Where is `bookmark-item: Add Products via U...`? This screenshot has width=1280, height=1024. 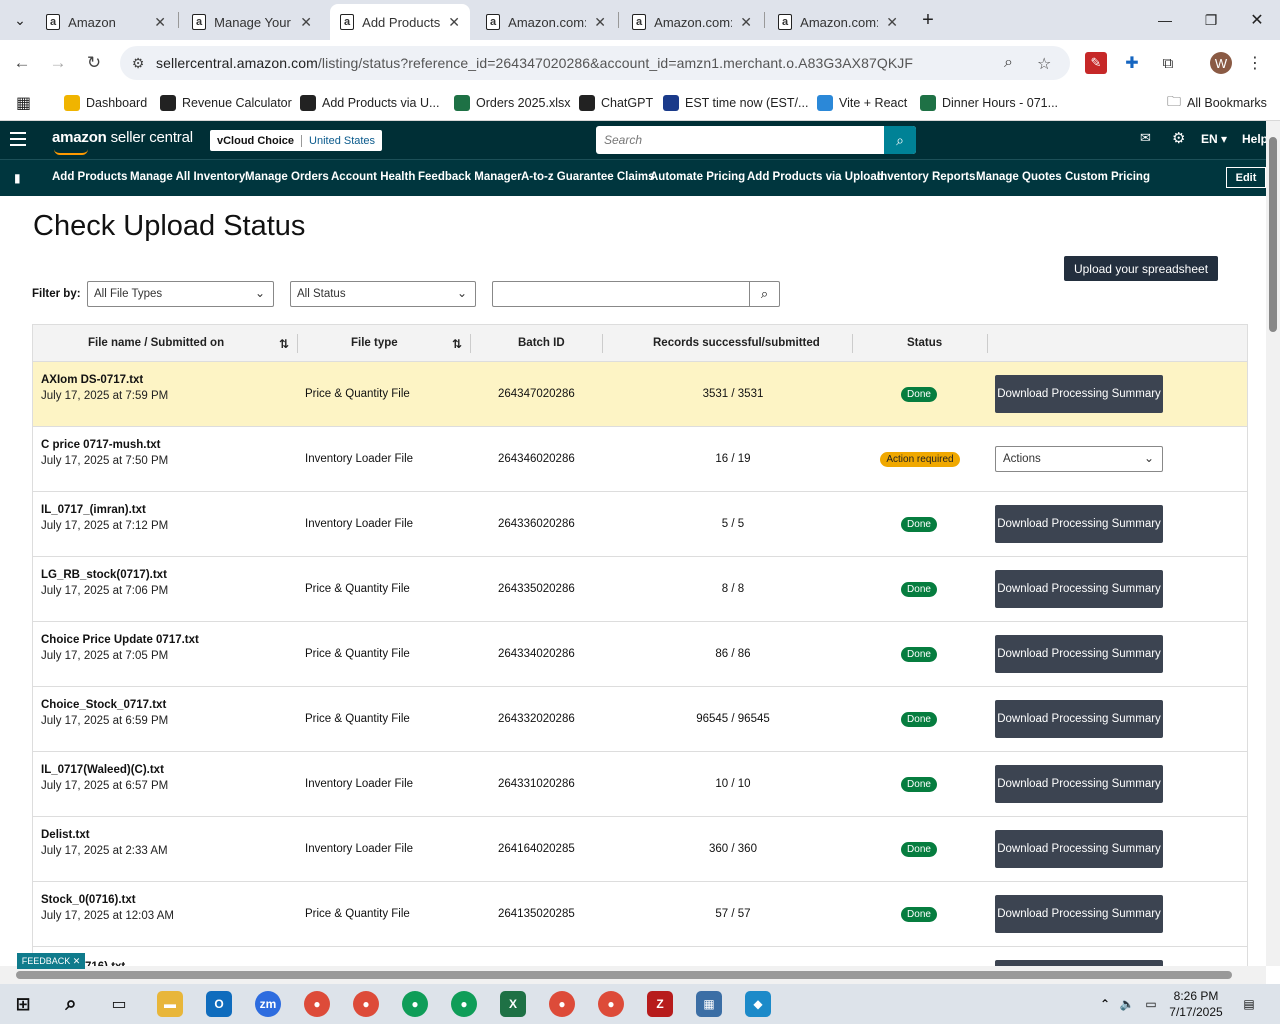 bookmark-item: Add Products via U... is located at coordinates (369, 103).